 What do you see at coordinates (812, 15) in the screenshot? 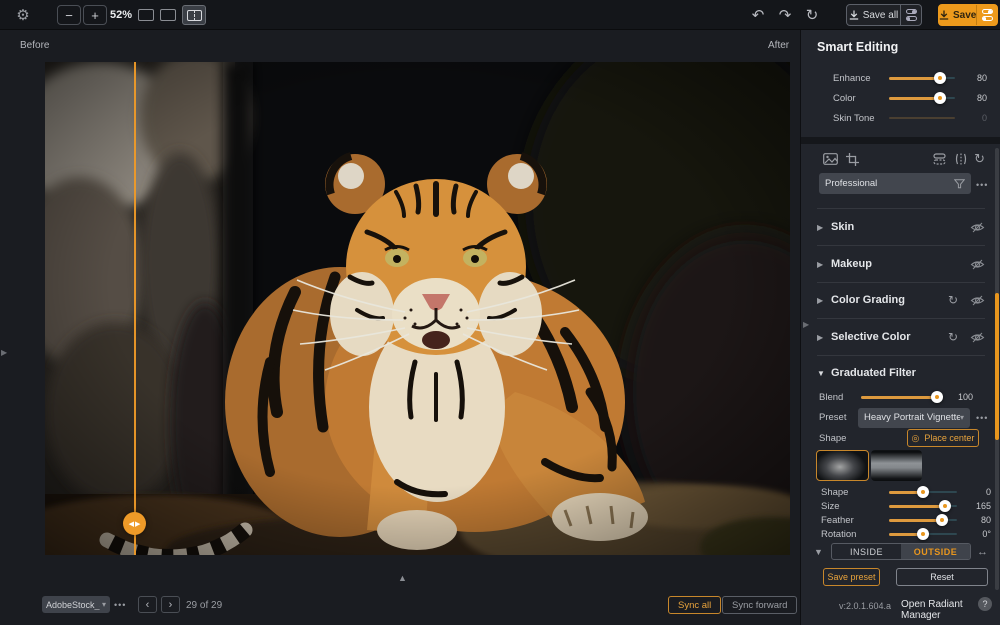
I see `reset-icon: ↻` at bounding box center [812, 15].